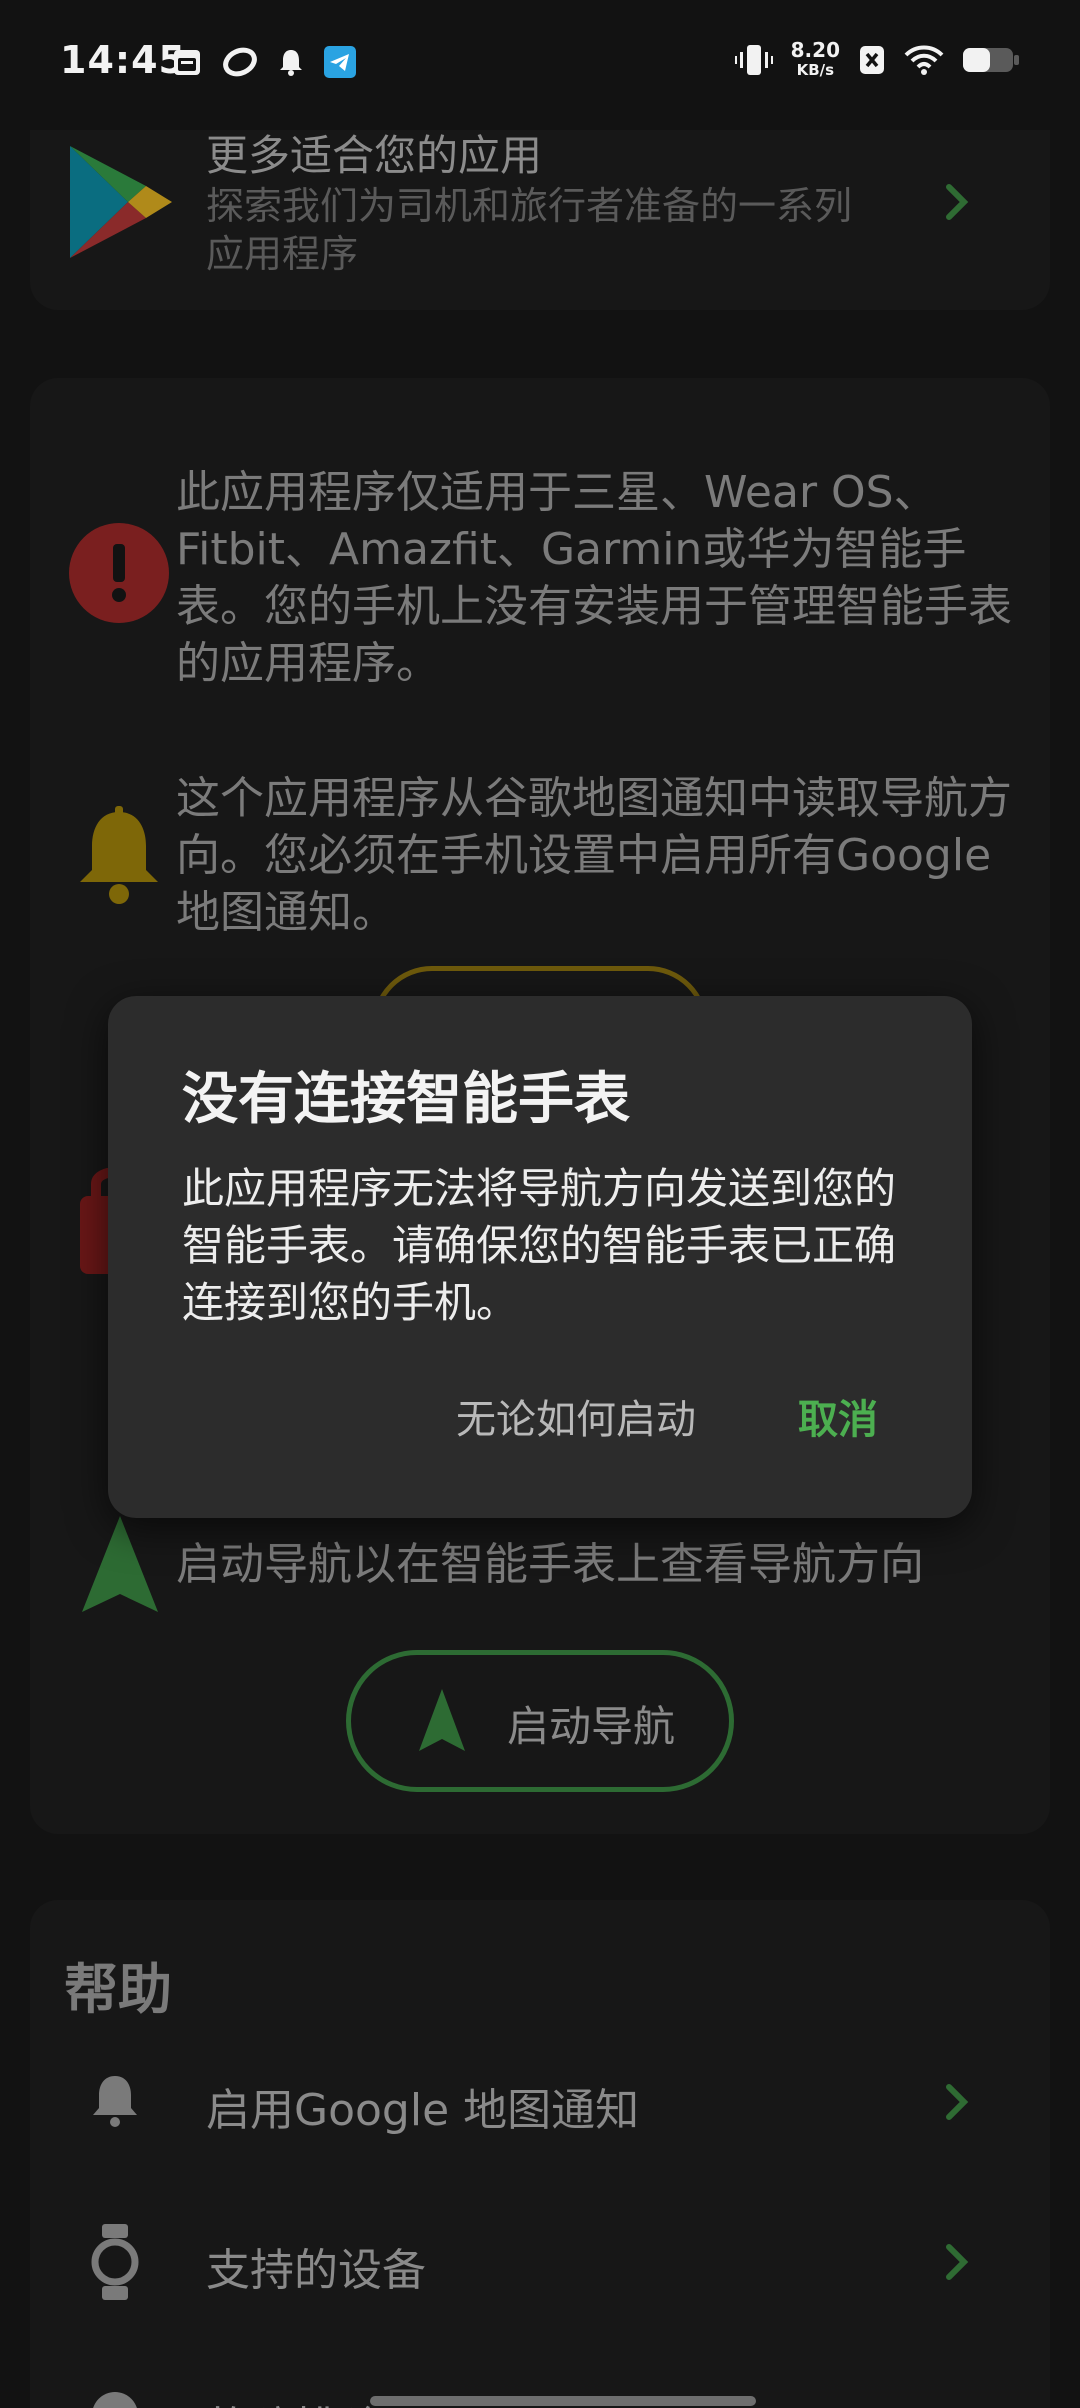  What do you see at coordinates (838, 1420) in the screenshot?
I see `cancel-button: 取消` at bounding box center [838, 1420].